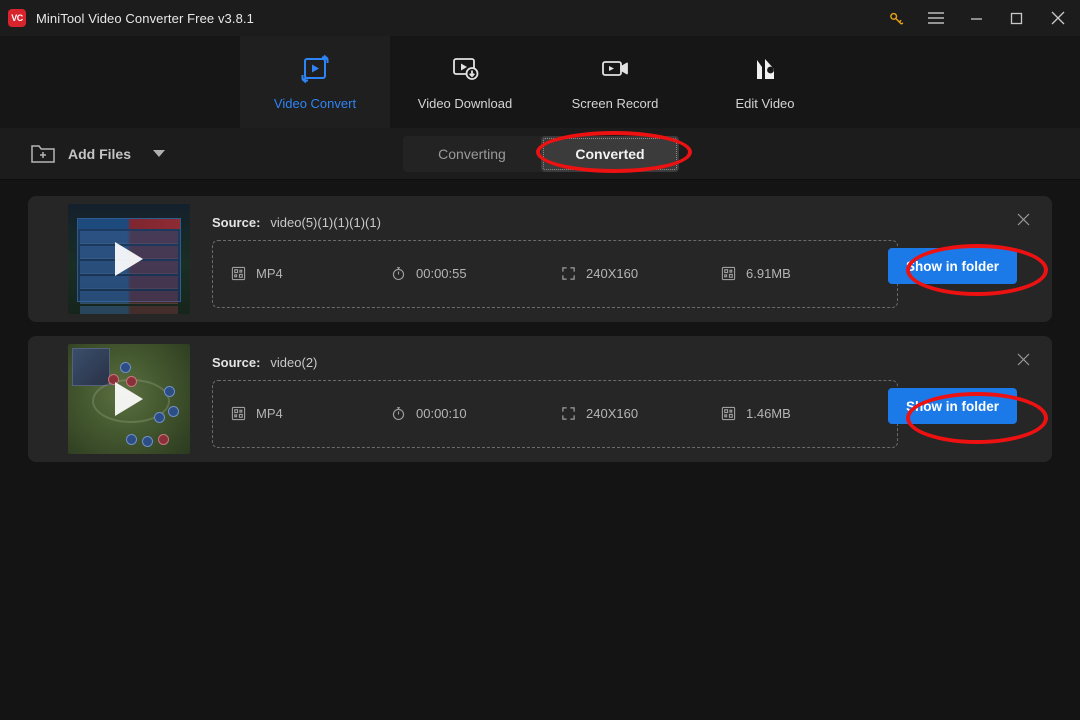 This screenshot has width=1080, height=720. Describe the element at coordinates (615, 103) in the screenshot. I see `nav-item-label: Screen Record` at that location.